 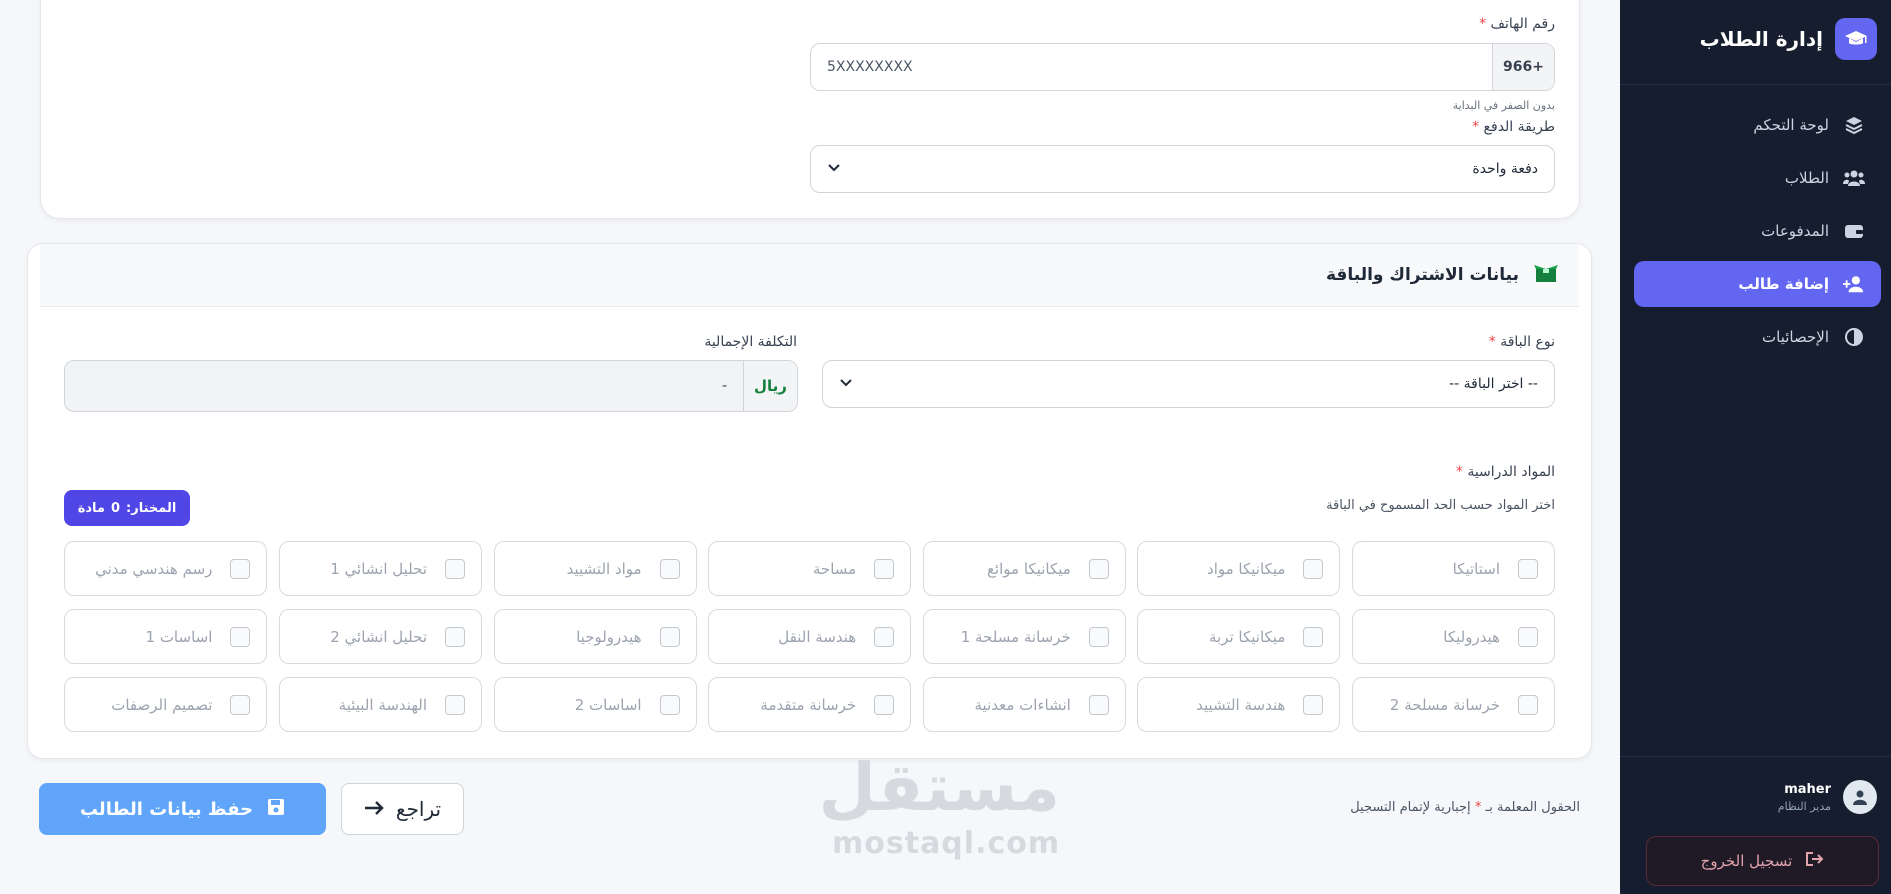 What do you see at coordinates (750, 342) in the screenshot?
I see `cost-label: التكلفة الإجمالية` at bounding box center [750, 342].